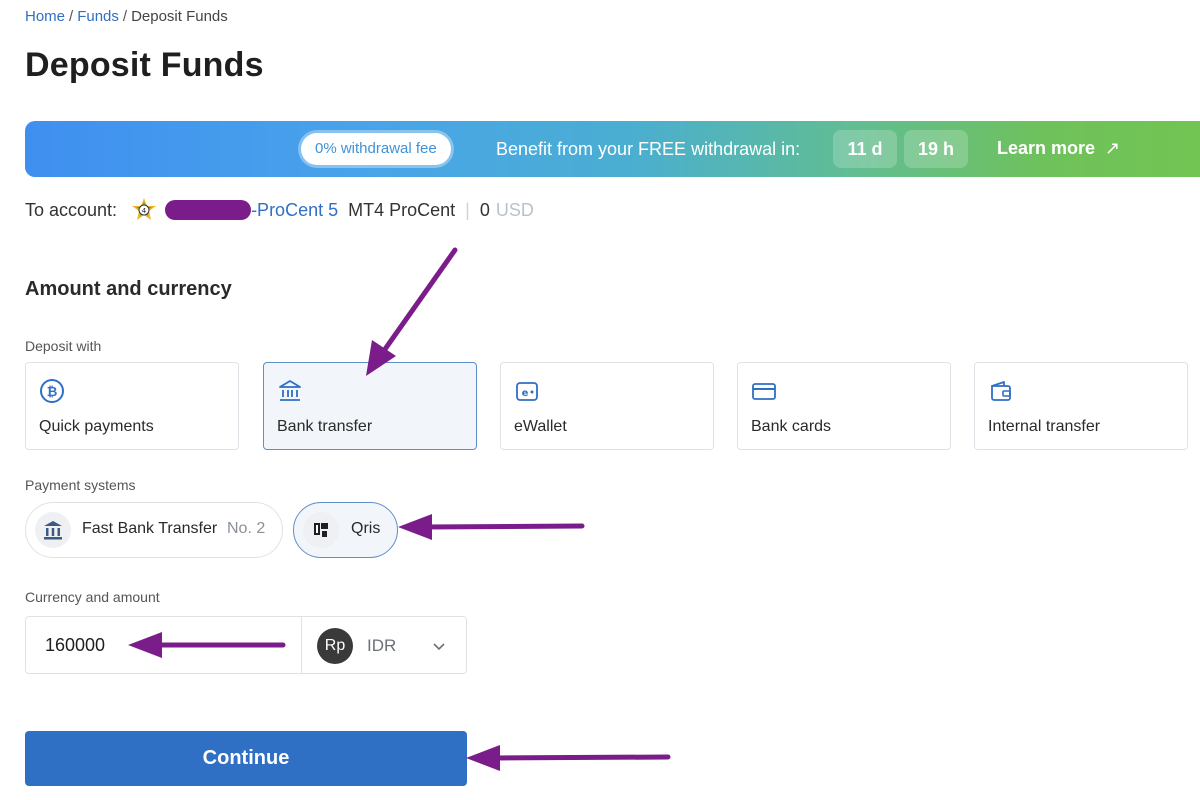 The height and width of the screenshot is (800, 1200). What do you see at coordinates (936, 149) in the screenshot?
I see `countdown-hours: 19 h` at bounding box center [936, 149].